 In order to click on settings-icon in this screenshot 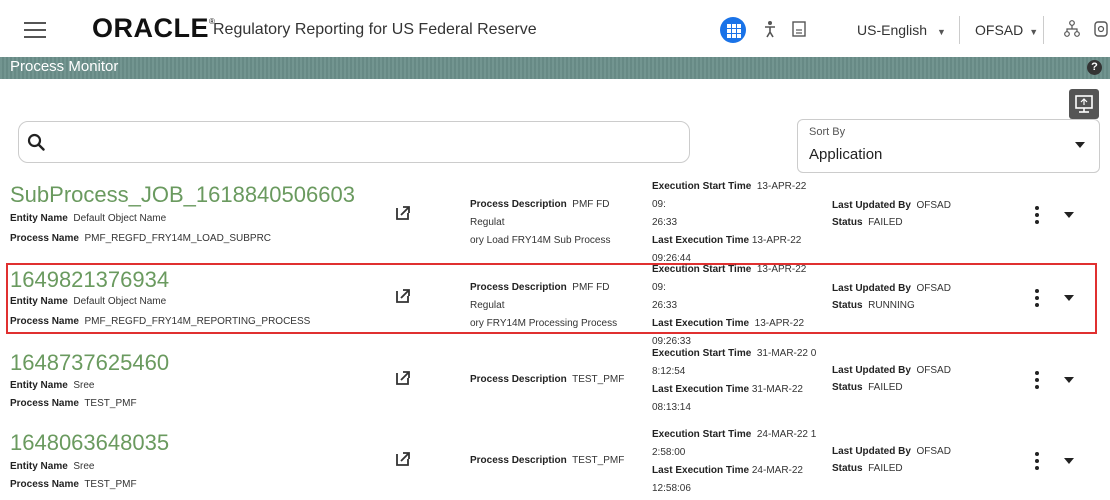, I will do `click(1101, 29)`.